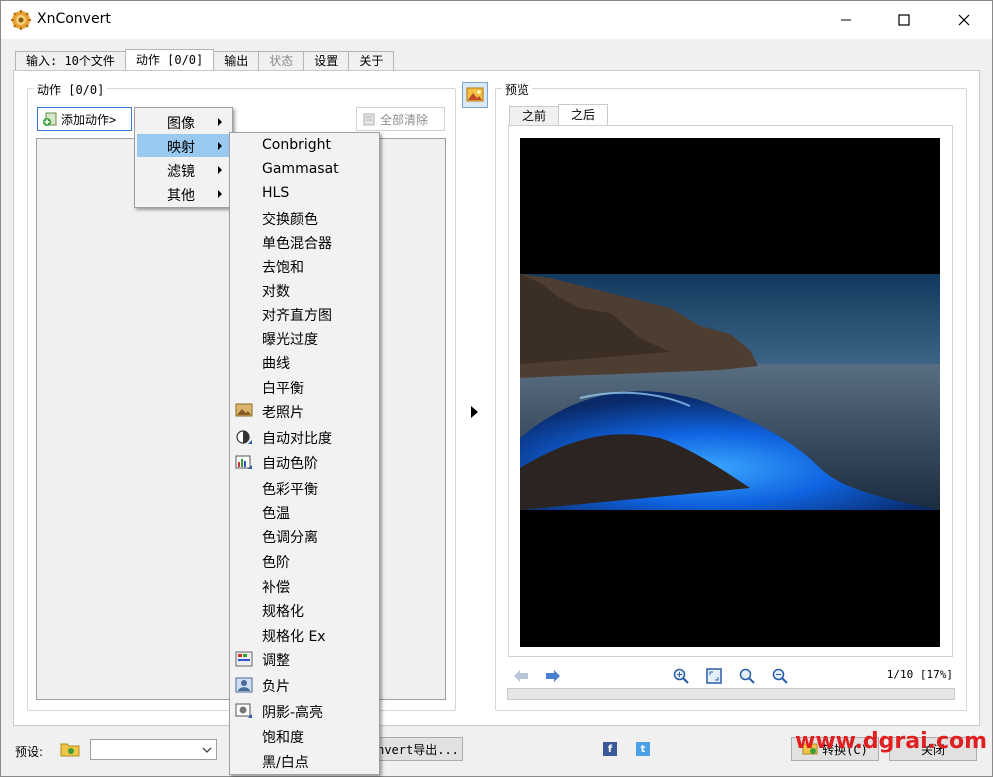  Describe the element at coordinates (304, 146) in the screenshot. I see `submenu-item: Conbright` at that location.